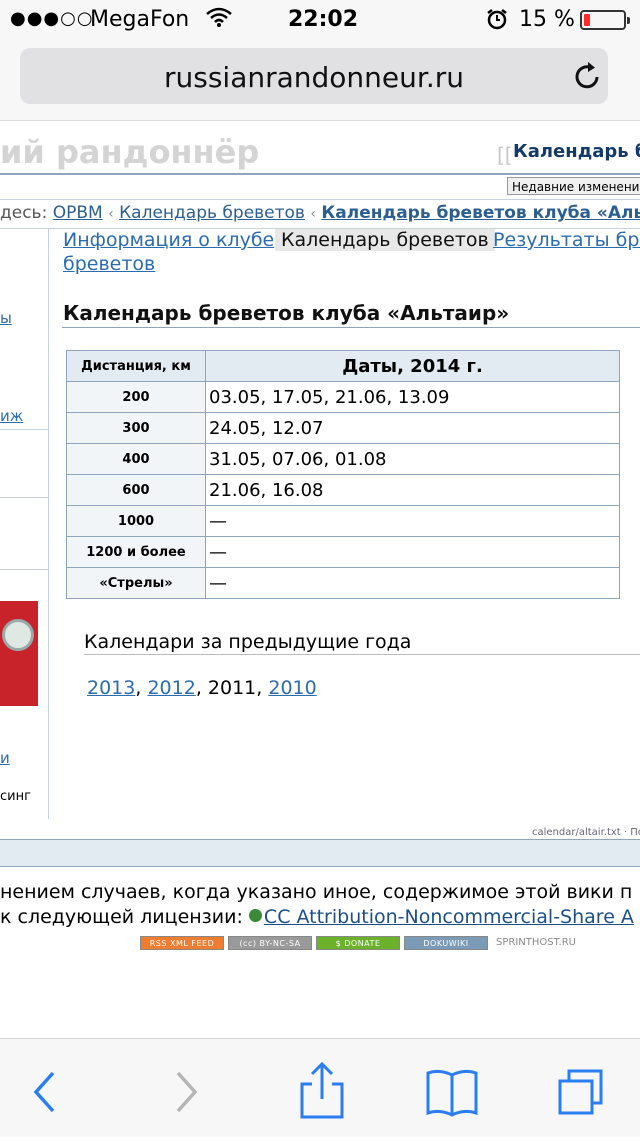 The width and height of the screenshot is (640, 1141). I want to click on battery-percentage: 15 %, so click(547, 19).